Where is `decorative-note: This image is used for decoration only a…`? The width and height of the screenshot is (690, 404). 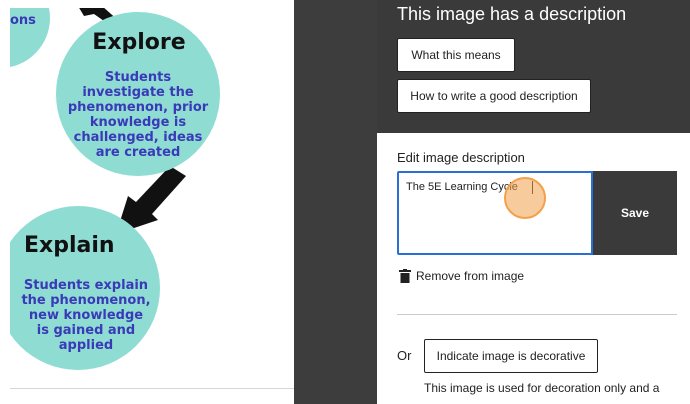
decorative-note: This image is used for decoration only a… is located at coordinates (542, 388).